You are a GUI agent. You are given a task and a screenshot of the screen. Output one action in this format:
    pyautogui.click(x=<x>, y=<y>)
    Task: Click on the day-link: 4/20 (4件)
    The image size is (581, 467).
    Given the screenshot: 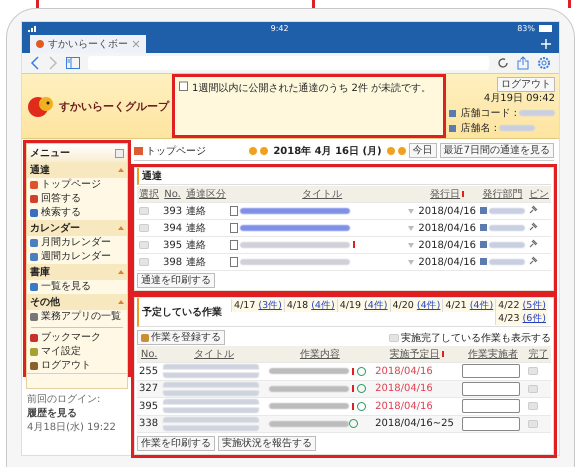 What is the action you would take?
    pyautogui.click(x=416, y=305)
    